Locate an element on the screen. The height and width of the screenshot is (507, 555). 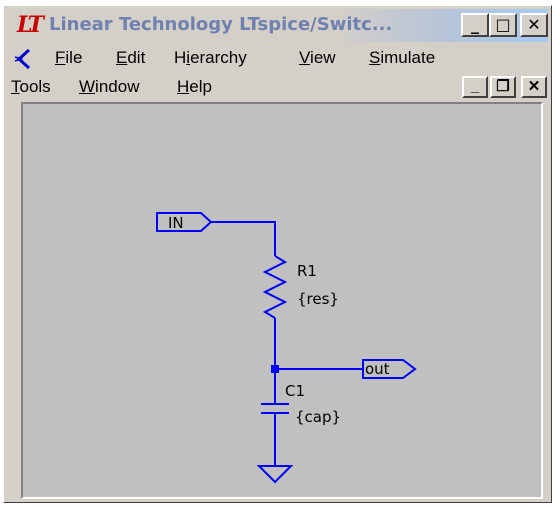
menu-window: Window is located at coordinates (109, 87).